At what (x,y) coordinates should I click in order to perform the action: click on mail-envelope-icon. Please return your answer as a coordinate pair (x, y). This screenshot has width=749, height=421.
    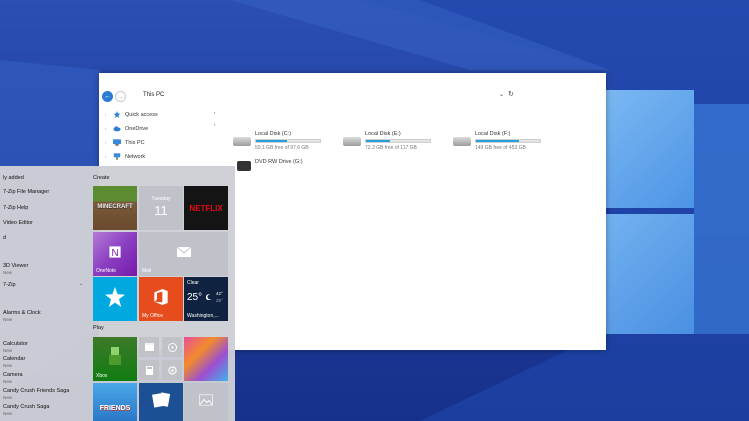
    Looking at the image, I should click on (183, 251).